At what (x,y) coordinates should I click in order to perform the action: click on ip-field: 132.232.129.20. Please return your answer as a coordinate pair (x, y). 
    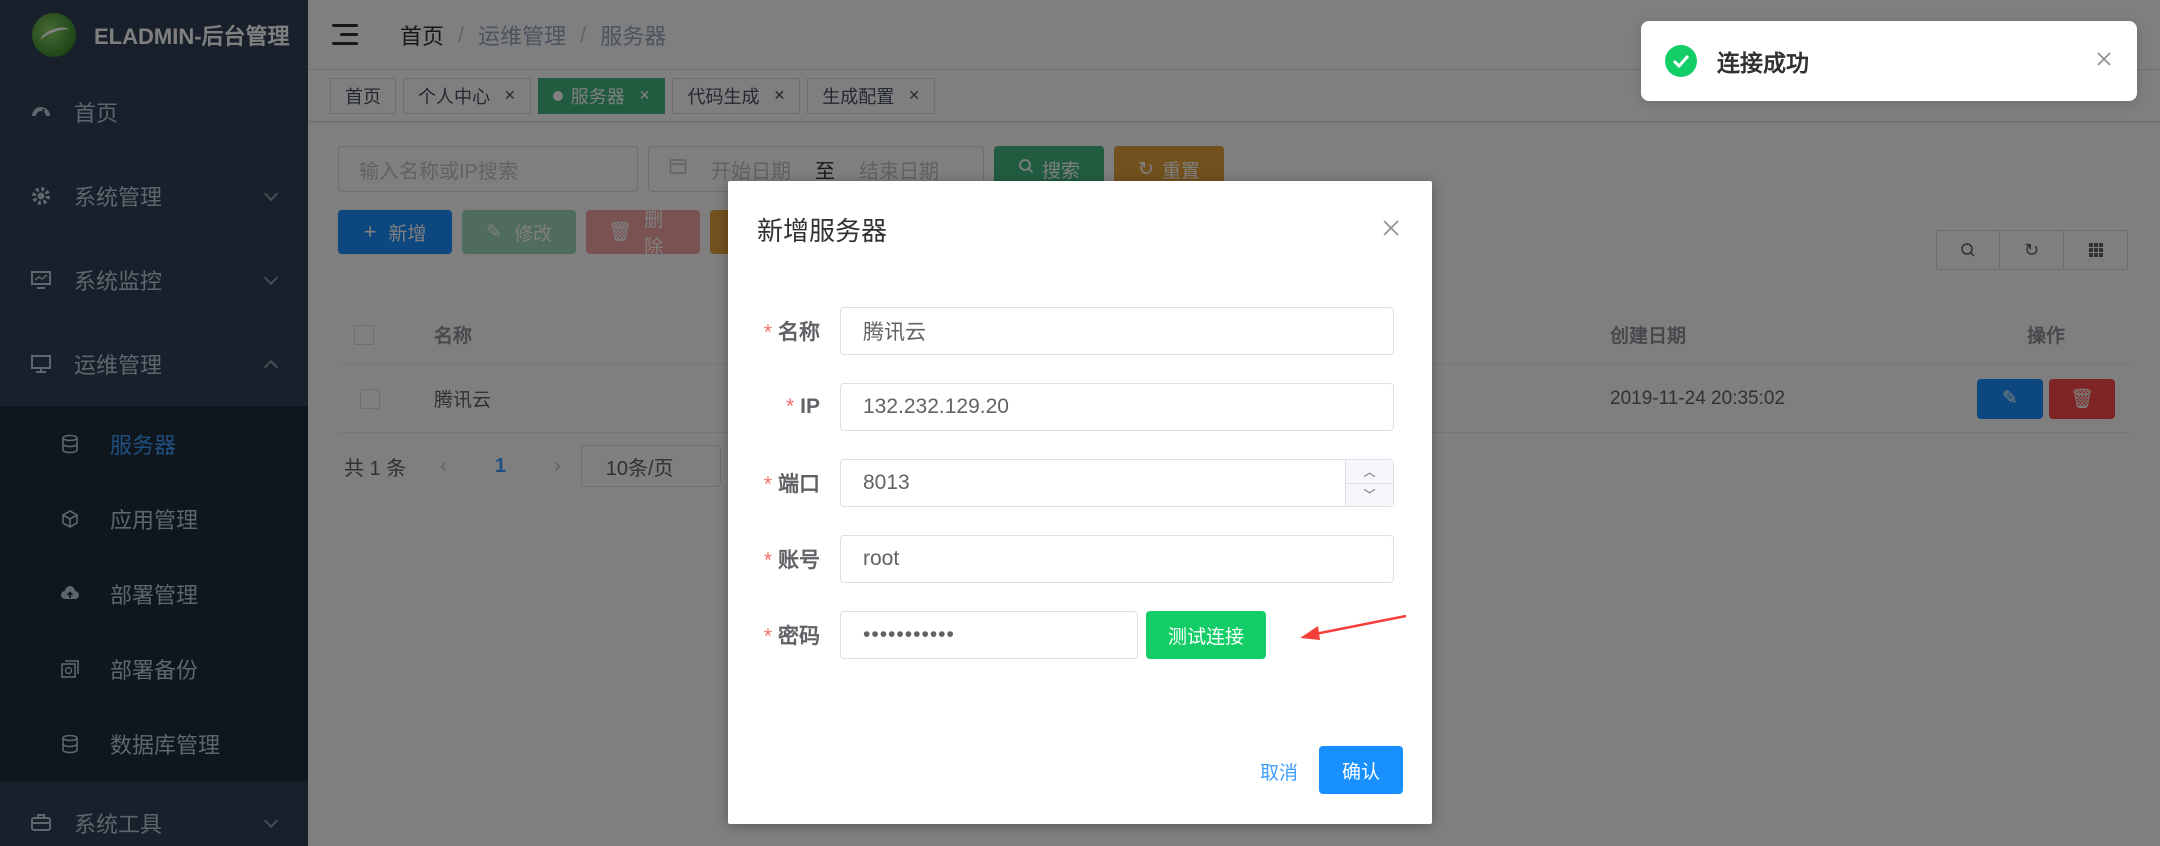
    Looking at the image, I should click on (1117, 407).